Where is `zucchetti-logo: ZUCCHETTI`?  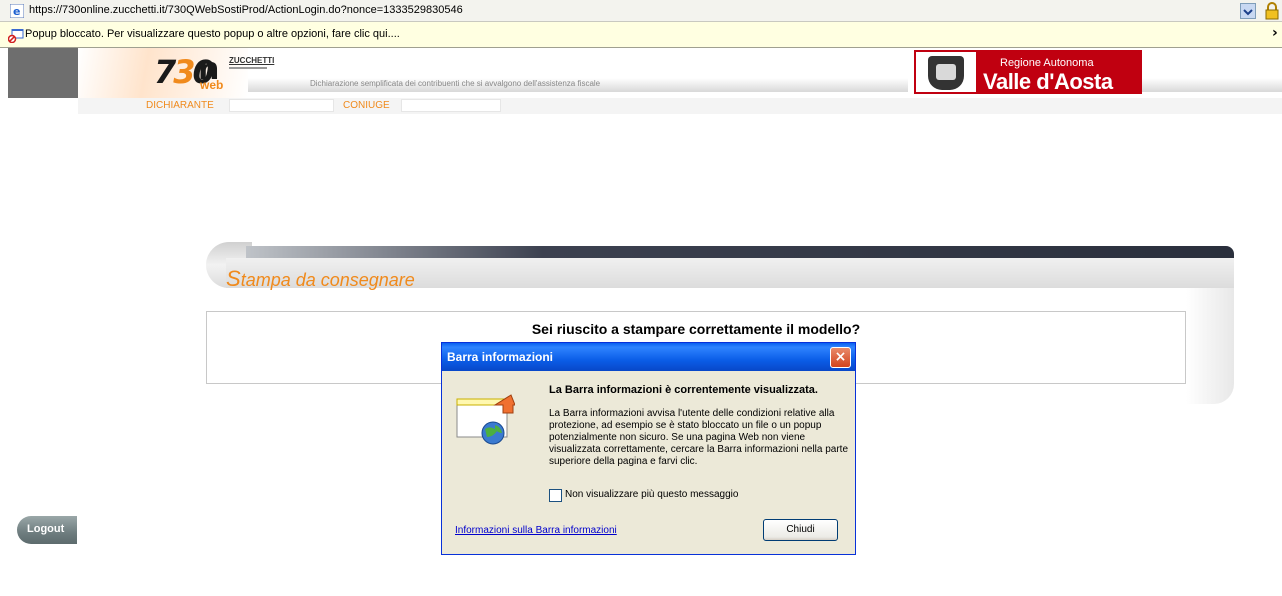
zucchetti-logo: ZUCCHETTI is located at coordinates (252, 60).